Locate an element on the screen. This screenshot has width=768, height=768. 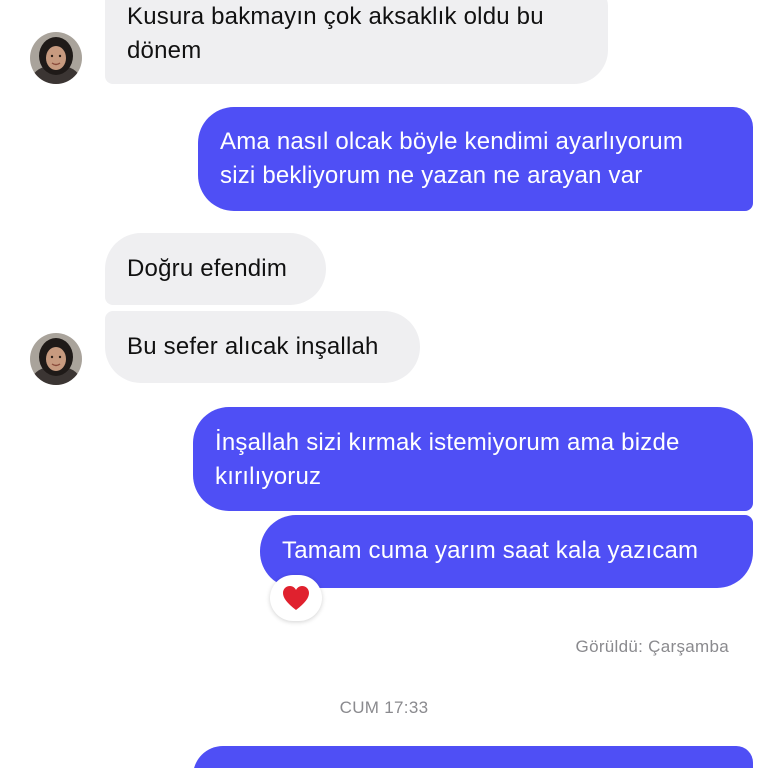
timestamp-divider: CUM 17:33 is located at coordinates (384, 707).